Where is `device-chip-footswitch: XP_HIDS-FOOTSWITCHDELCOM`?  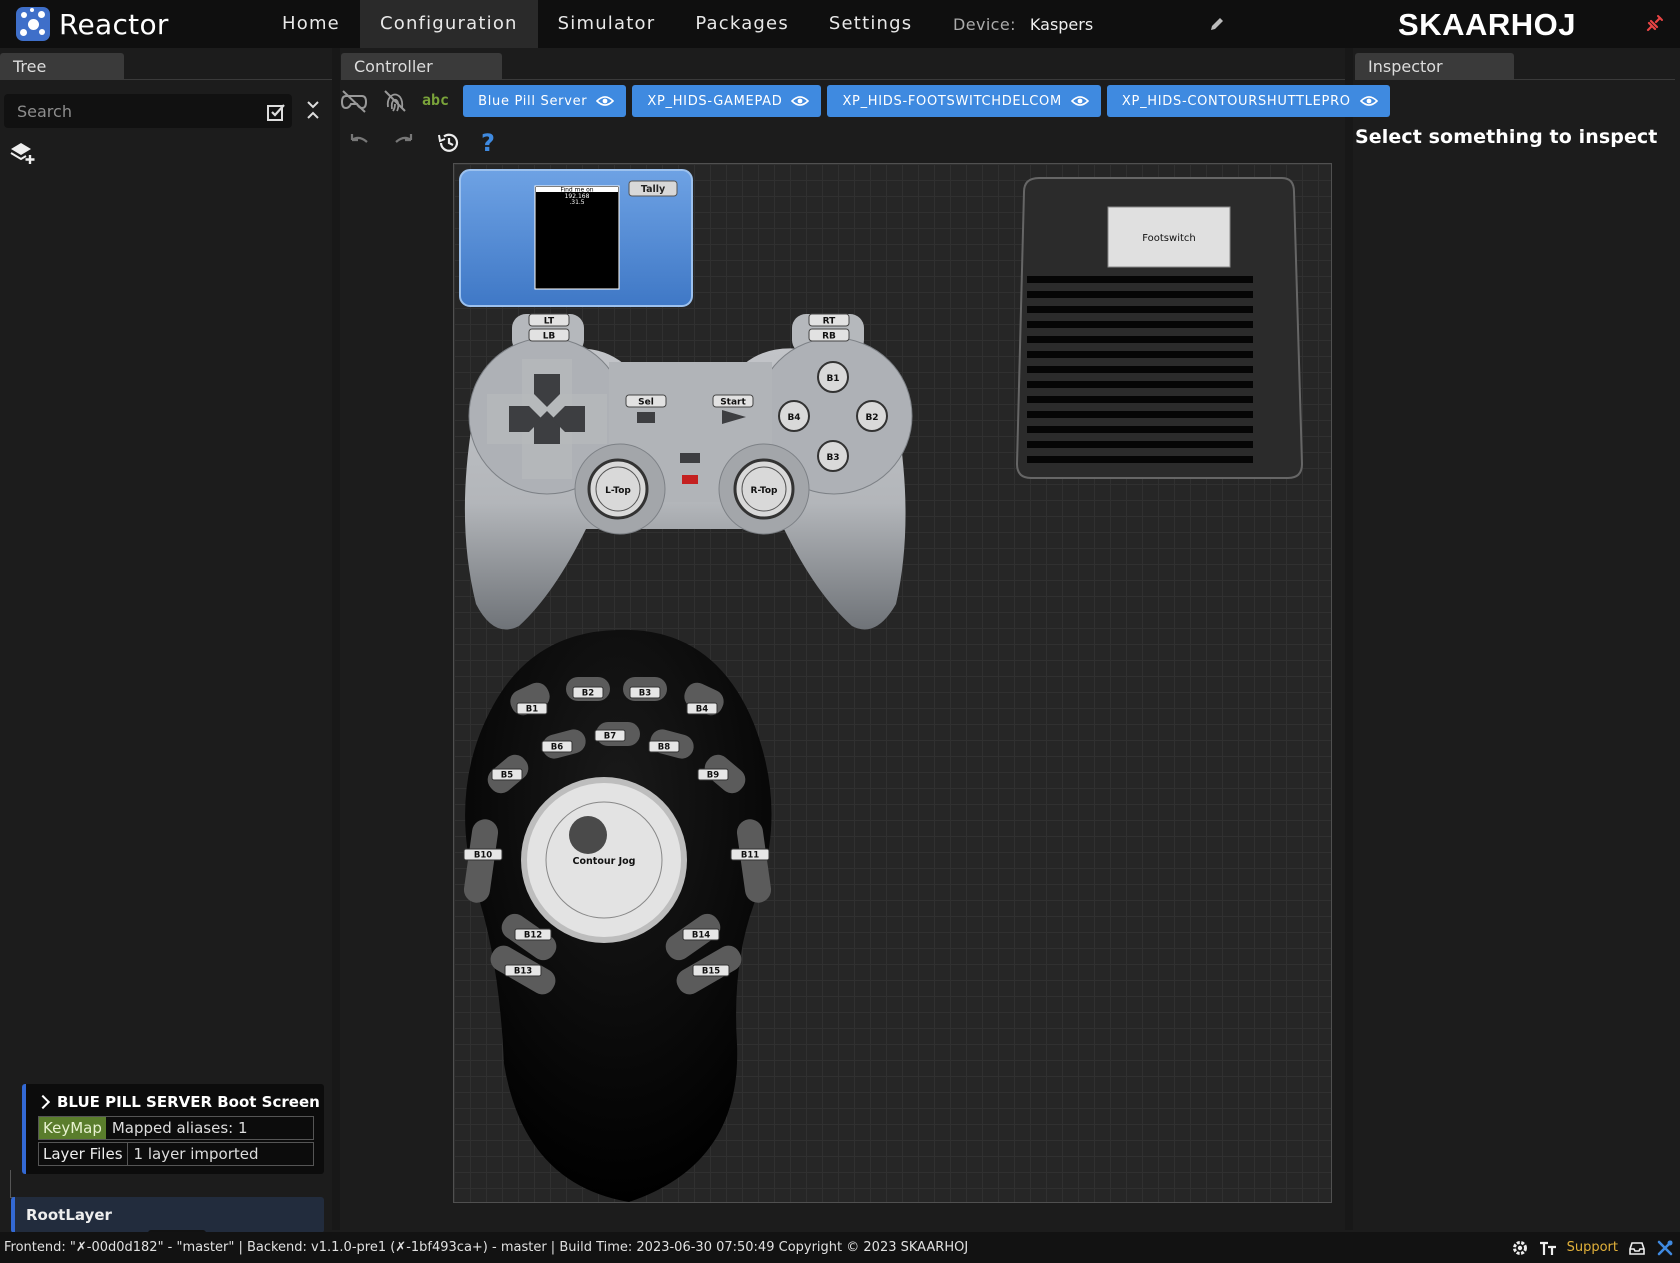 device-chip-footswitch: XP_HIDS-FOOTSWITCHDELCOM is located at coordinates (964, 101).